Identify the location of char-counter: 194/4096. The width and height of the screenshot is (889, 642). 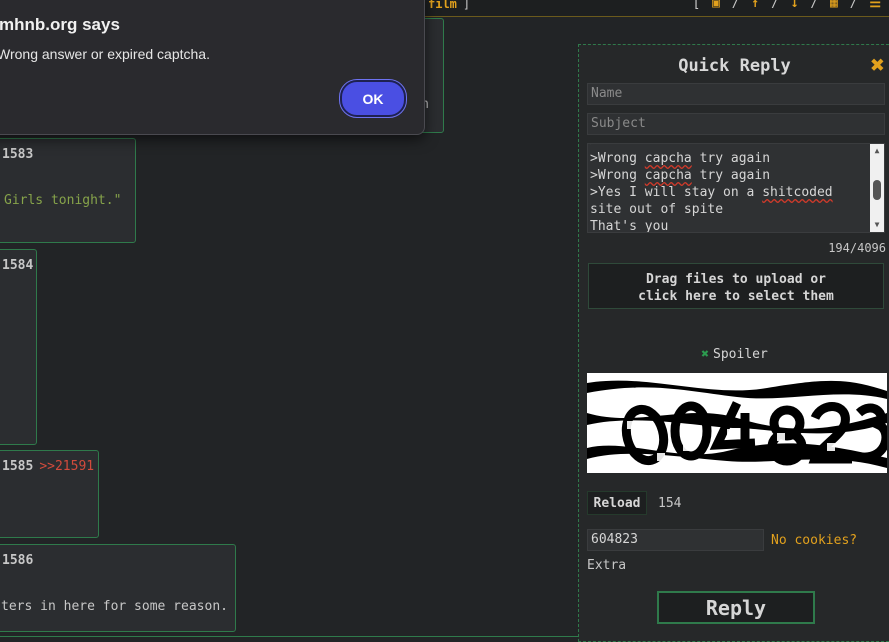
(857, 248).